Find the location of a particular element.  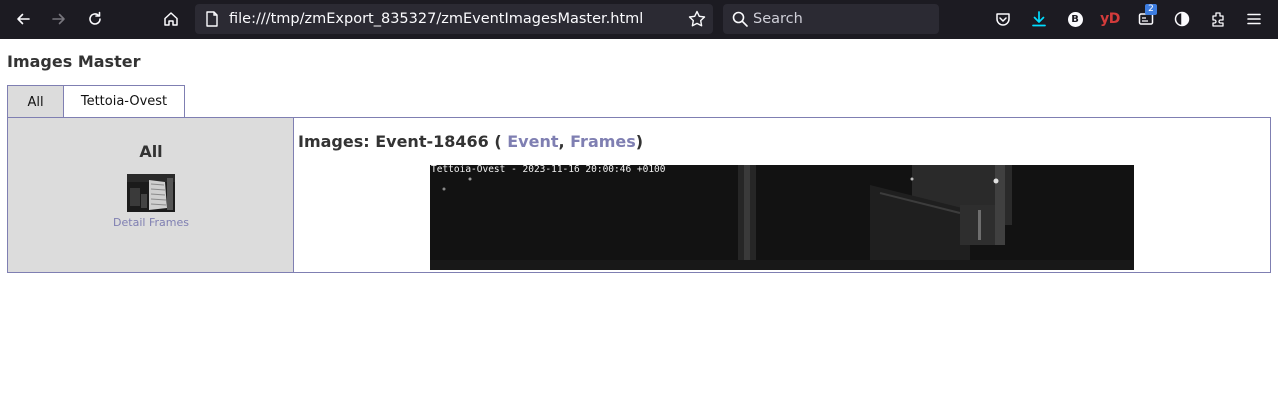

frames-link: Frames is located at coordinates (603, 141).